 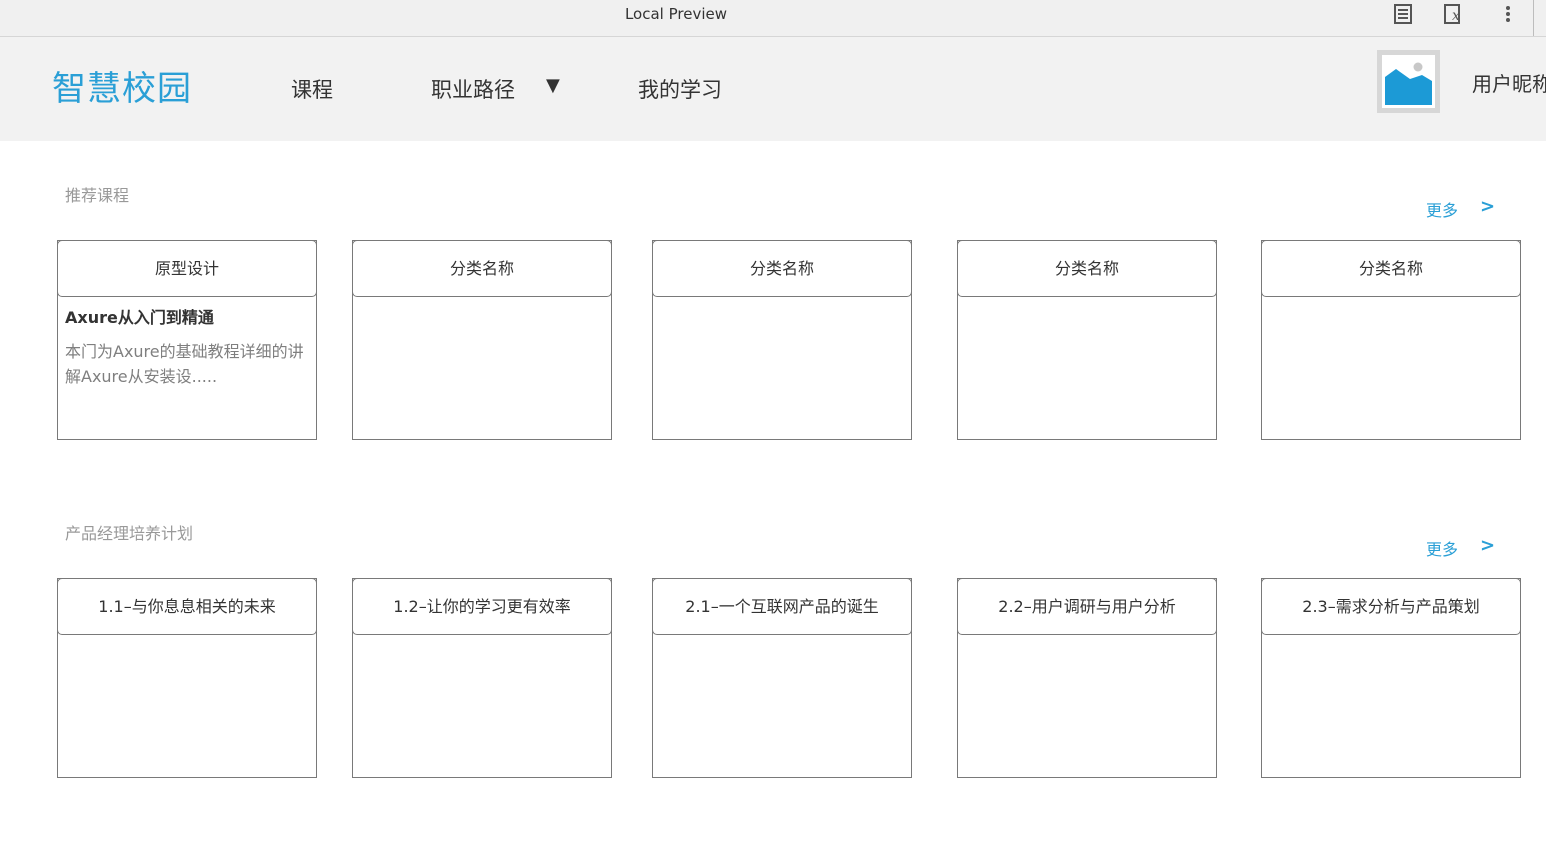 What do you see at coordinates (782, 678) in the screenshot?
I see `lesson-card: 2.1–一个互联网产品的诞生` at bounding box center [782, 678].